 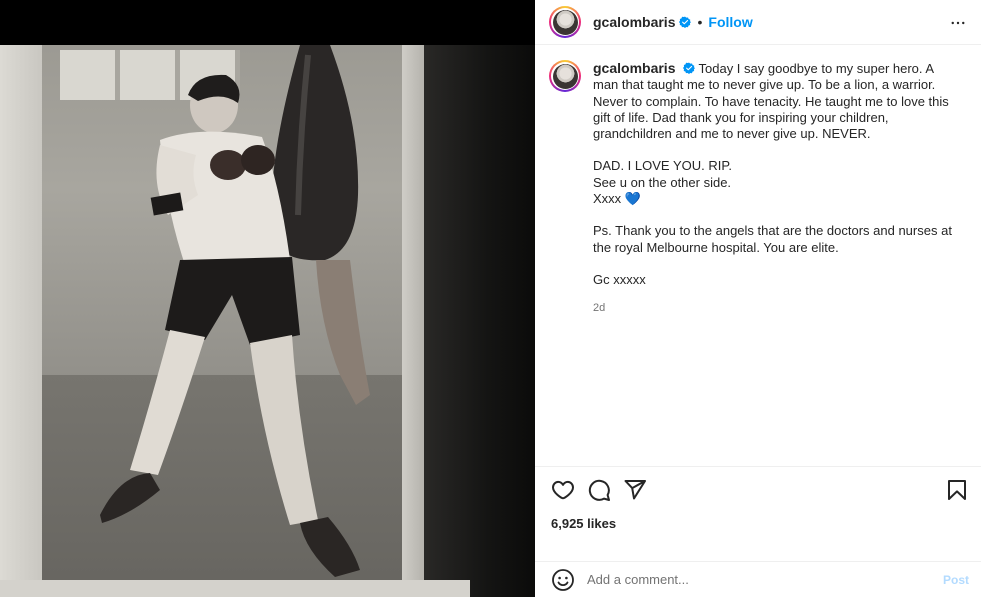 I want to click on likes-count: 6,925 likes, so click(x=583, y=523).